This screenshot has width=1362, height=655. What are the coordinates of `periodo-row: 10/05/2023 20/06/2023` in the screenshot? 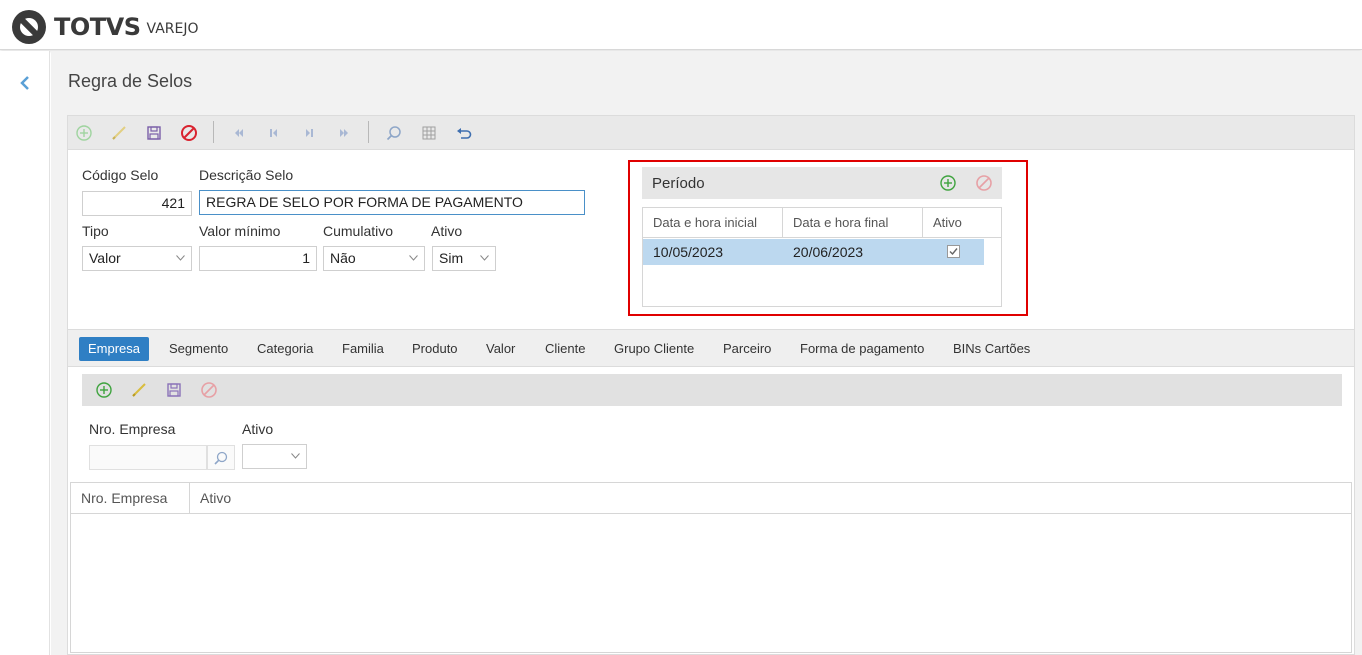 It's located at (813, 252).